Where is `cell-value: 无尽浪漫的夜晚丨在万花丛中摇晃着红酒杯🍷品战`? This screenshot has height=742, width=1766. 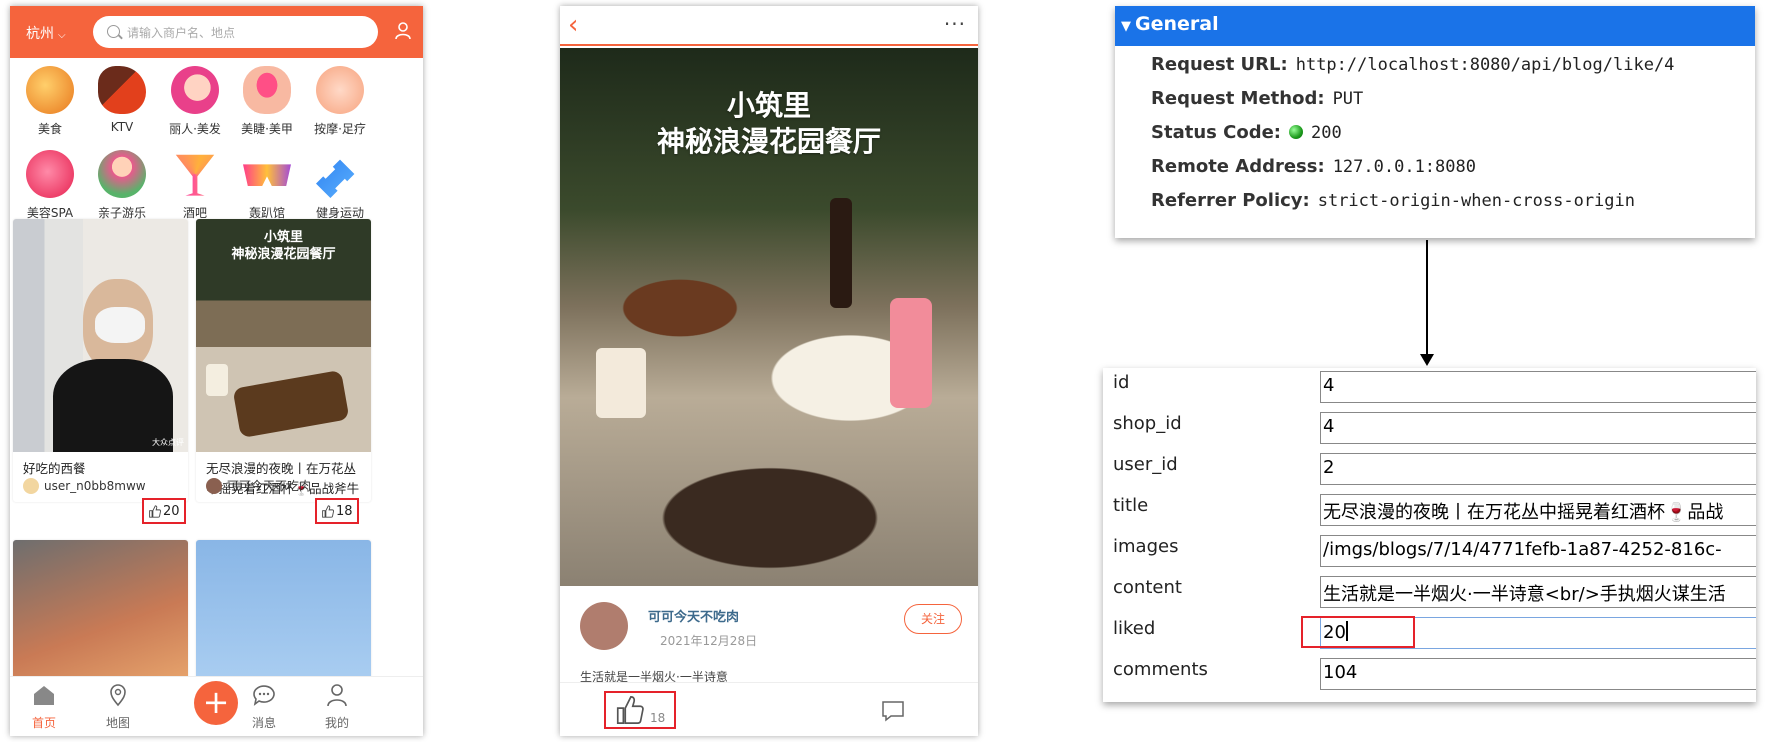
cell-value: 无尽浪漫的夜晚丨在万花丛中摇晃着红酒杯🍷品战 is located at coordinates (1538, 510).